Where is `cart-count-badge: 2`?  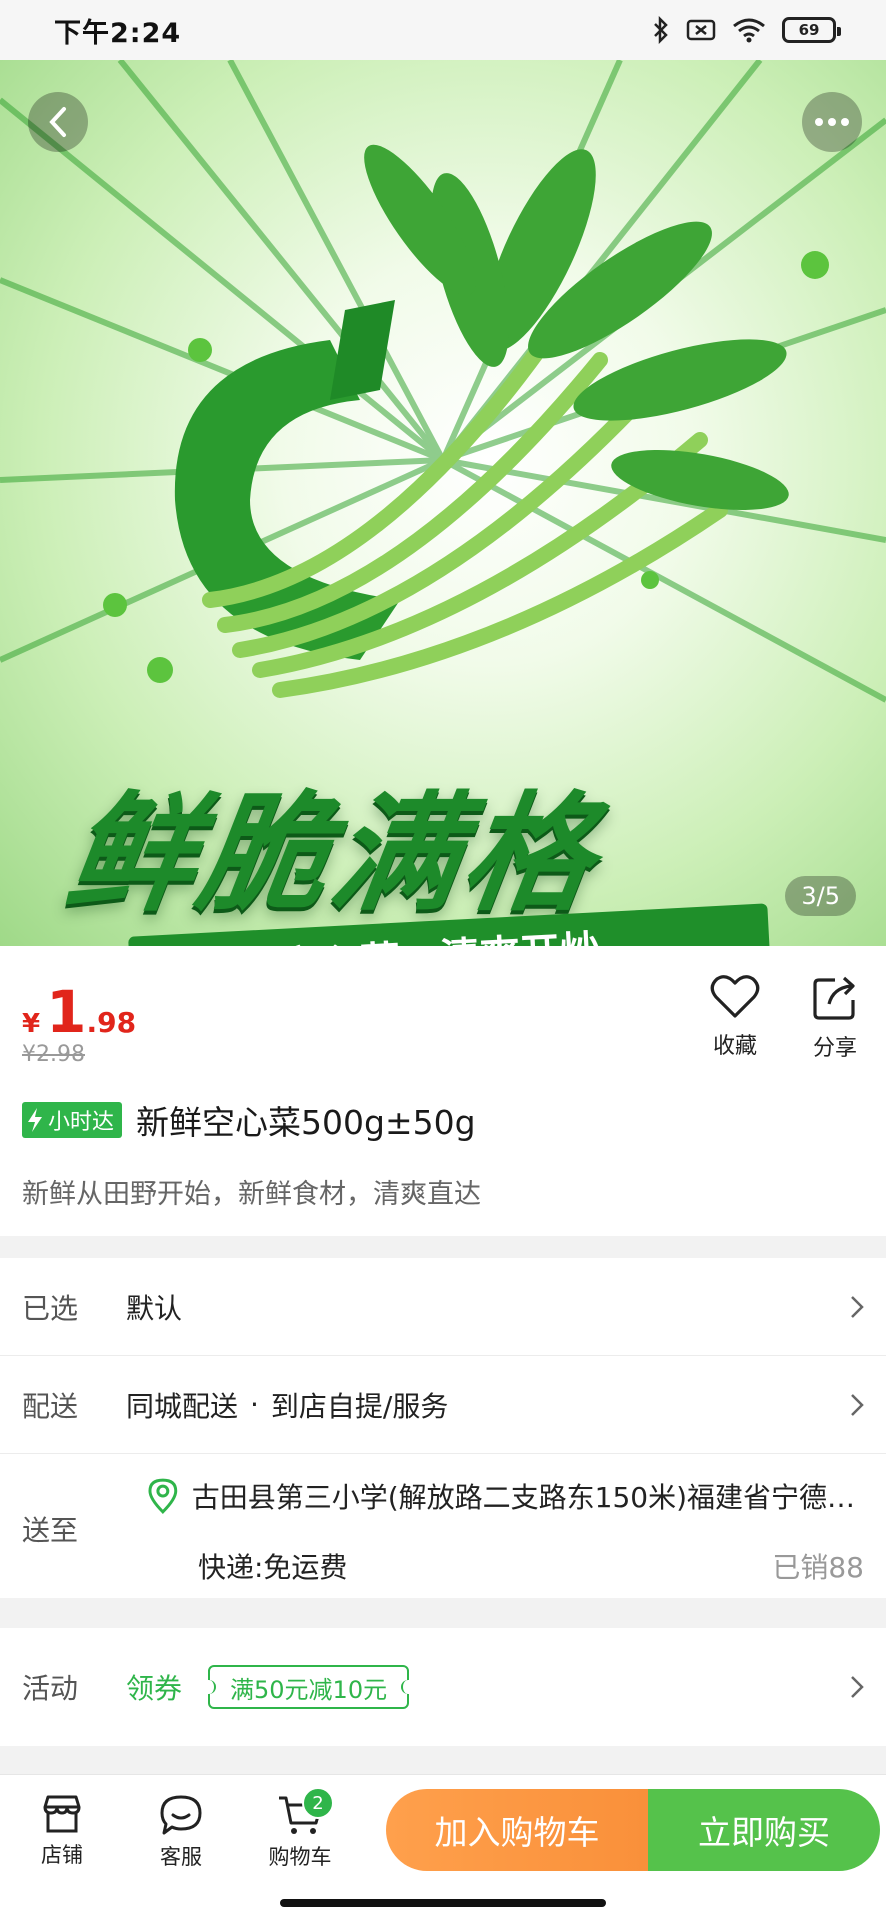 cart-count-badge: 2 is located at coordinates (318, 1803).